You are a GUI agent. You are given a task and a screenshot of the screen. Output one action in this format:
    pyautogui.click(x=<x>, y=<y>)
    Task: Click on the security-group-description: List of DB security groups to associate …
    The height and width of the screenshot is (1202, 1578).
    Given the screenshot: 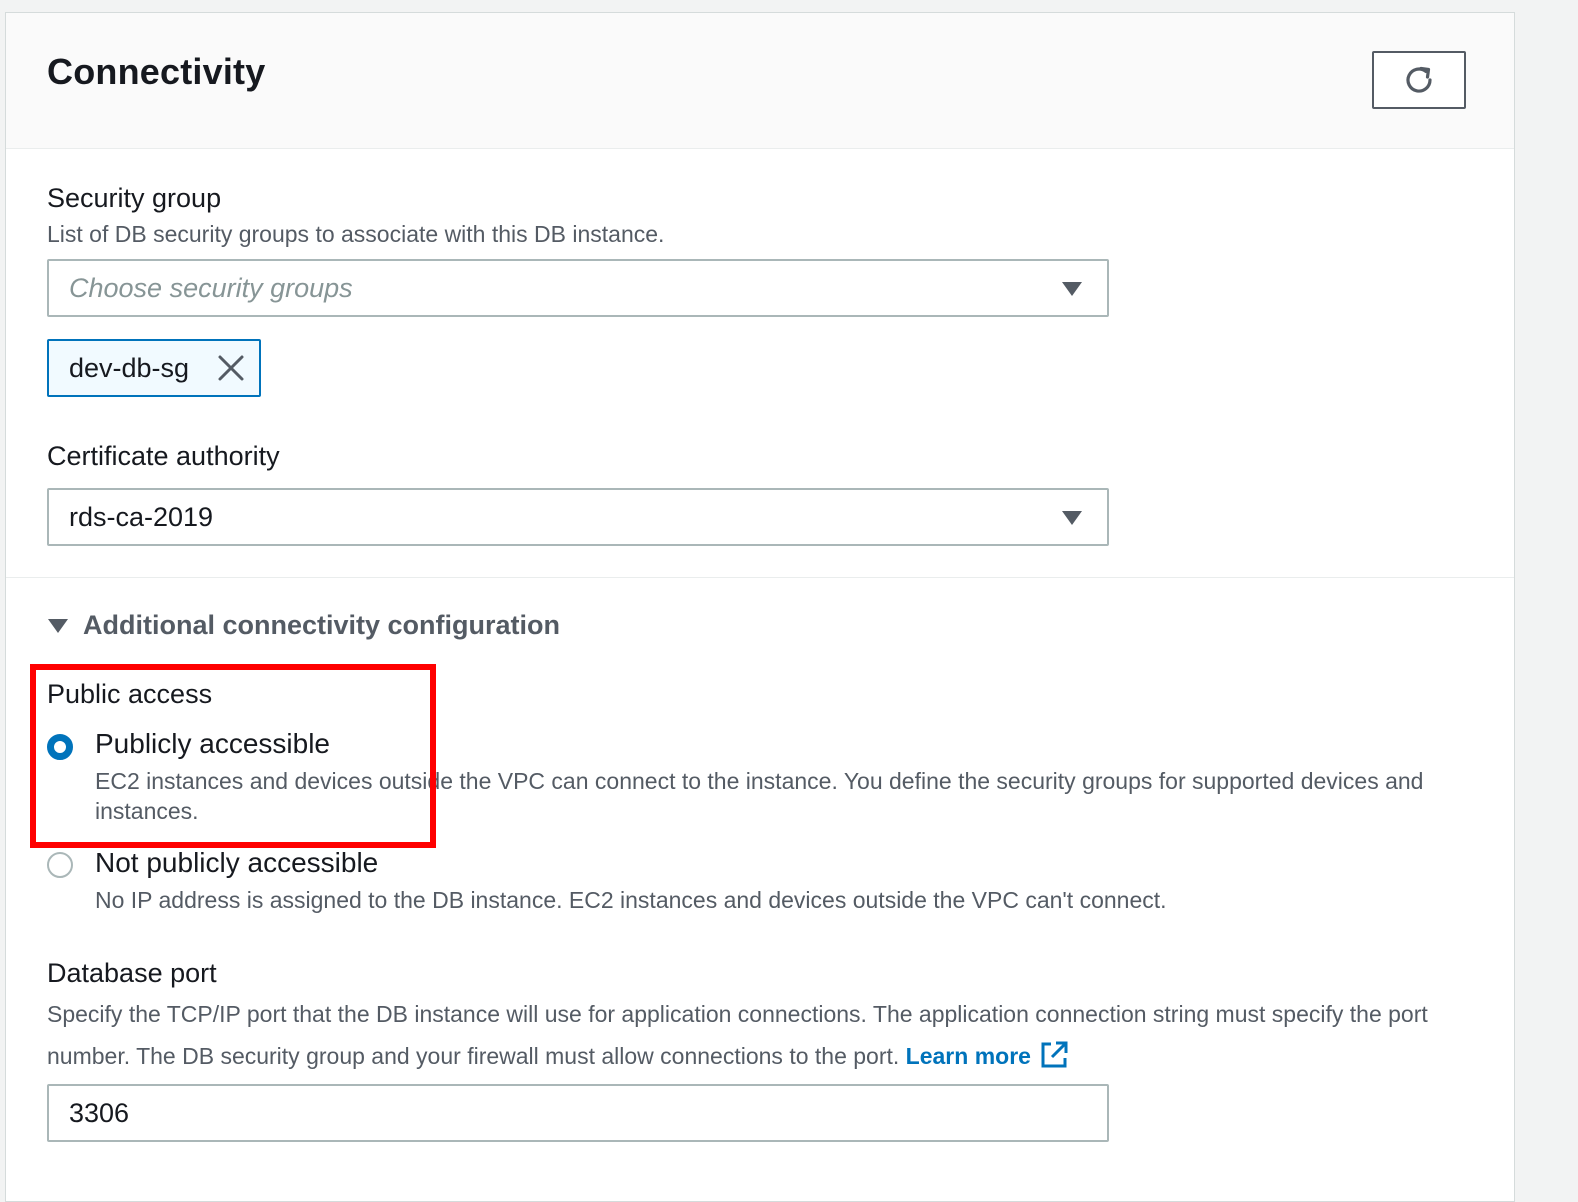 What is the action you would take?
    pyautogui.click(x=356, y=234)
    